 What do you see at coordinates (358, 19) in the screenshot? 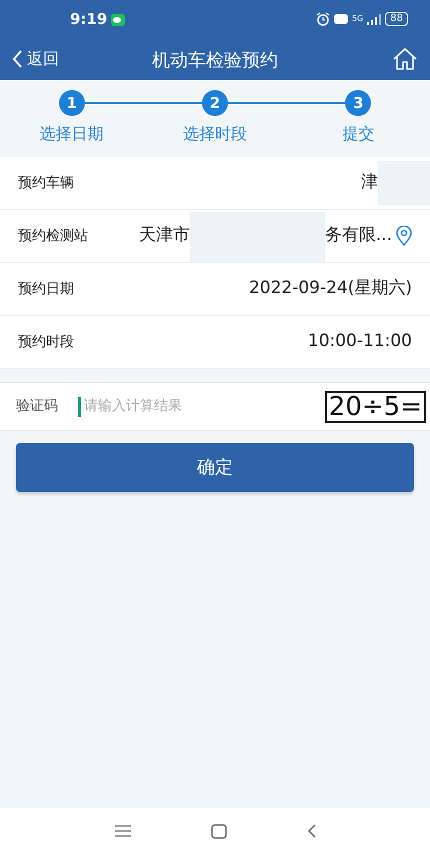
I see `network-label: 5G` at bounding box center [358, 19].